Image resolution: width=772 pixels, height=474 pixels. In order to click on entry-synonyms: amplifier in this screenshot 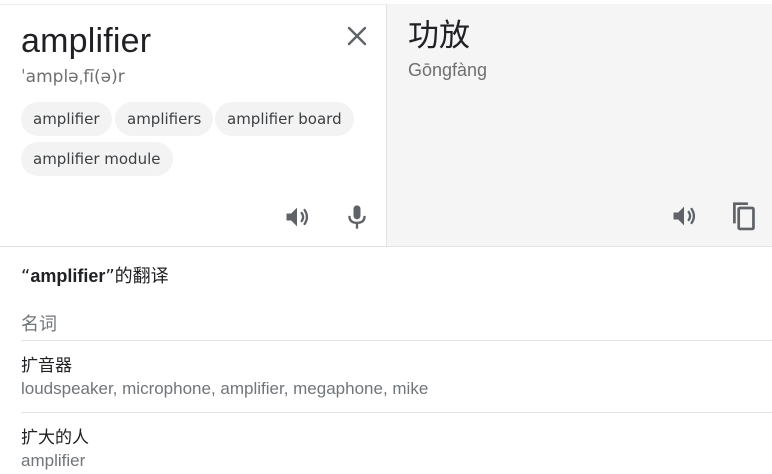, I will do `click(53, 460)`.